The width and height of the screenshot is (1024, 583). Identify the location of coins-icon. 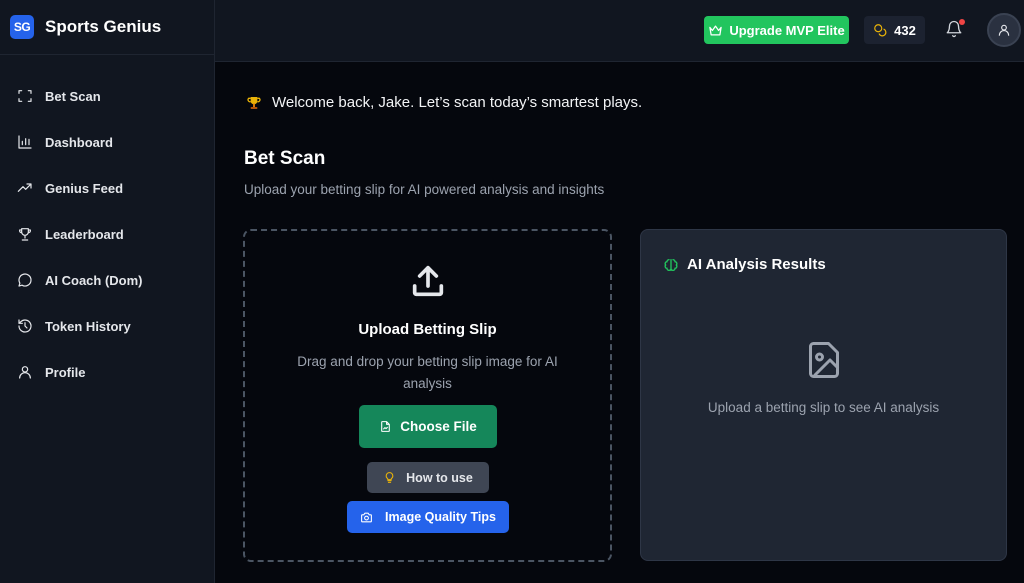
(880, 30).